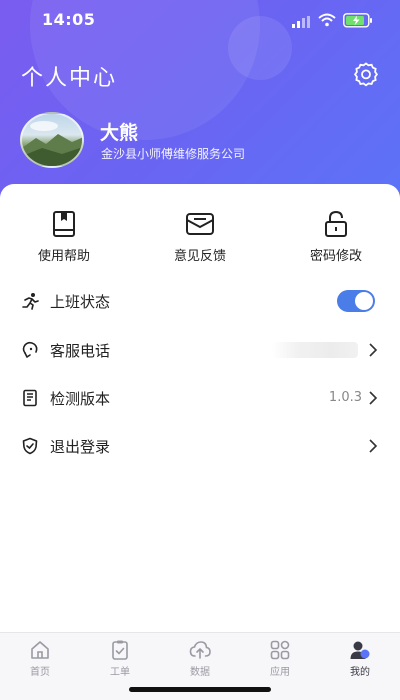 Image resolution: width=400 pixels, height=700 pixels. I want to click on user-name: 大熊, so click(119, 133).